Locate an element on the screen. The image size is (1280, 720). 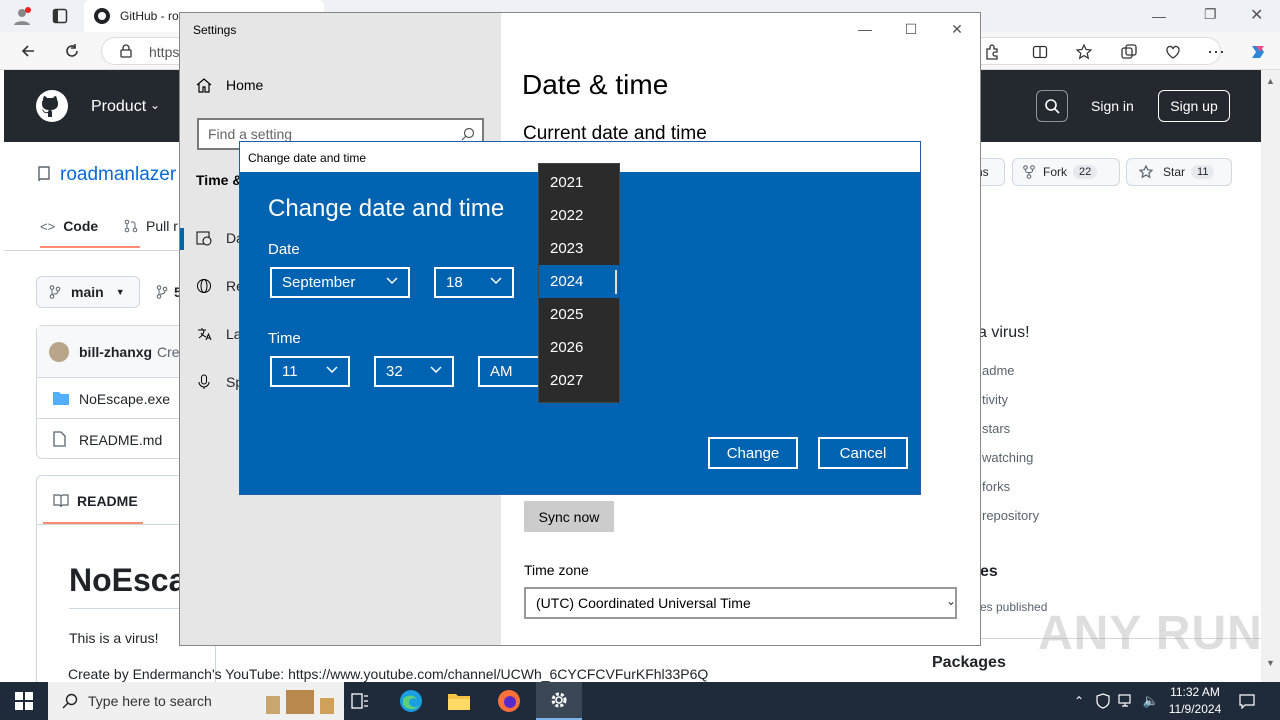
browser-essentials-icon is located at coordinates (1173, 52).